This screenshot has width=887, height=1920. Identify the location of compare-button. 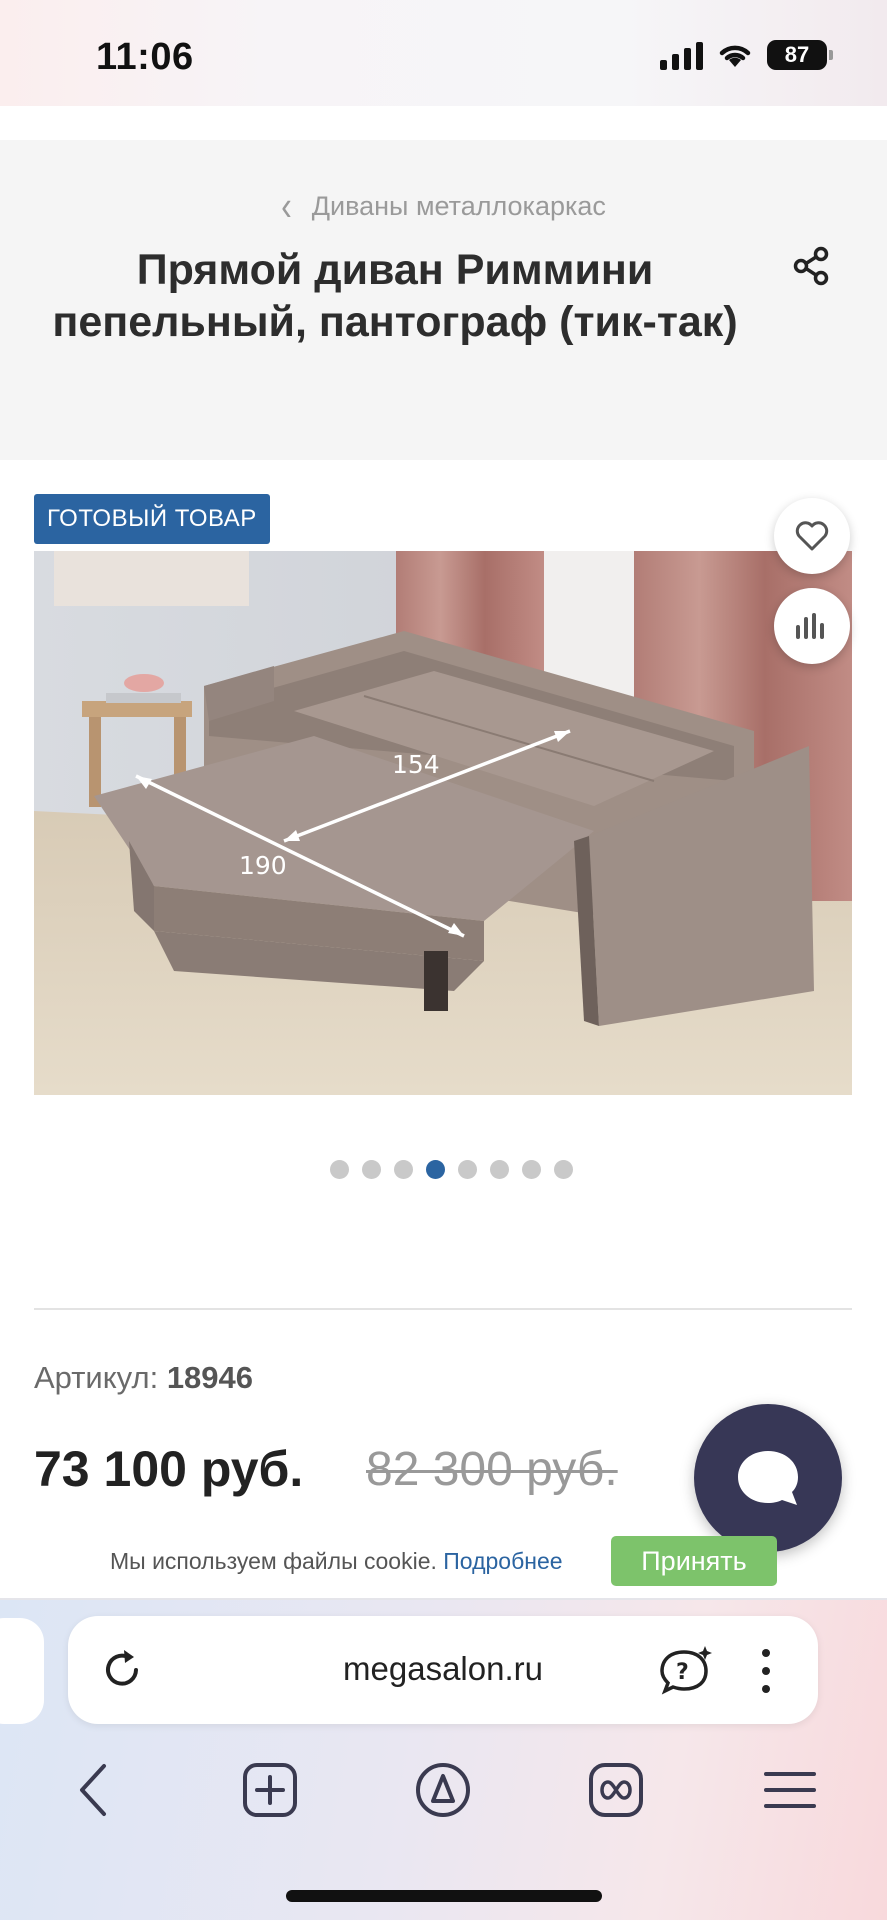
(812, 626).